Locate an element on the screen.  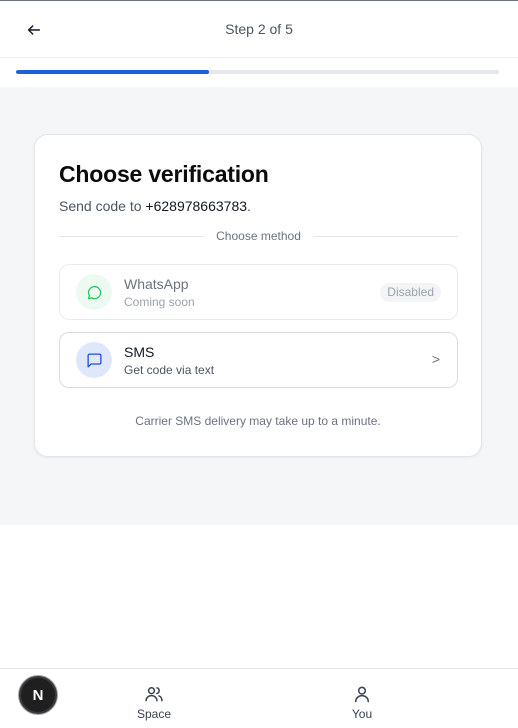
method-name: WhatsApp is located at coordinates (156, 284).